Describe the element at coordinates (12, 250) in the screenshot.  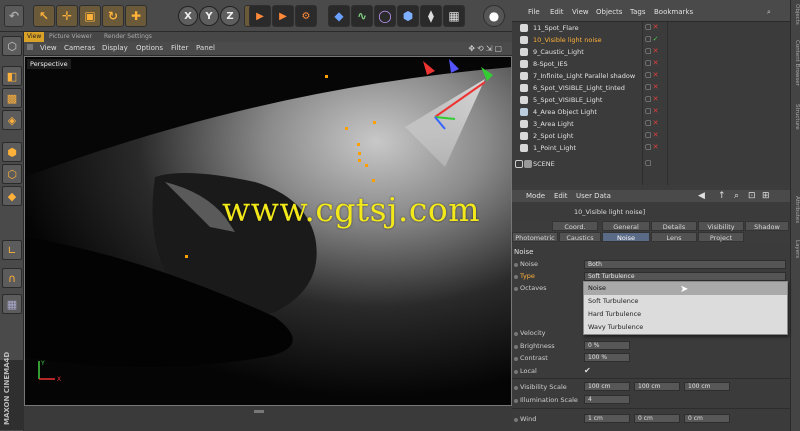
I see `axis-mode-icon: ∟` at that location.